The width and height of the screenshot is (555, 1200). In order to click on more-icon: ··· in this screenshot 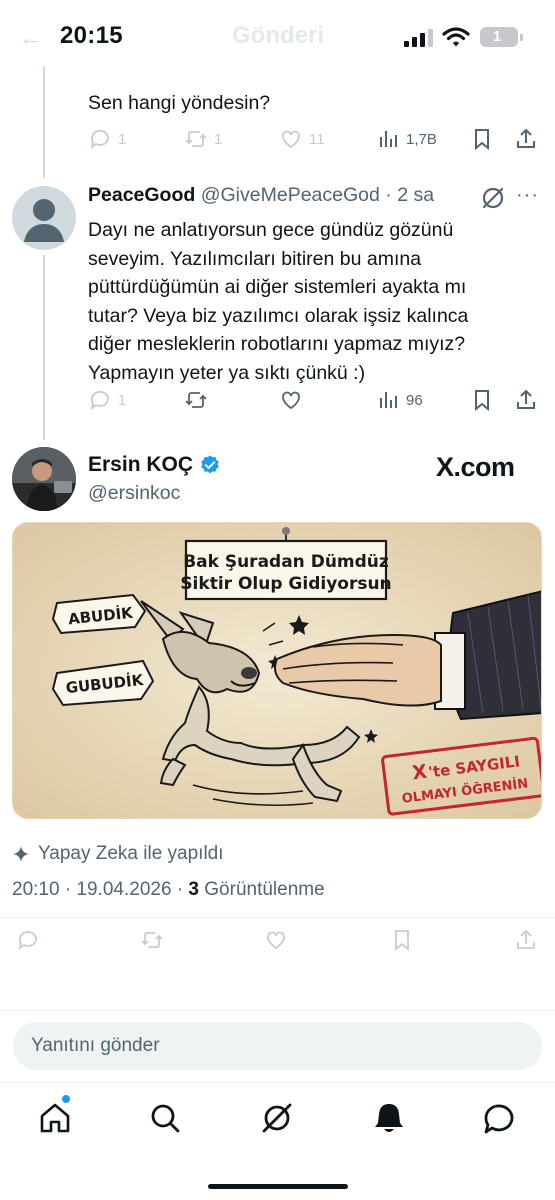, I will do `click(527, 195)`.